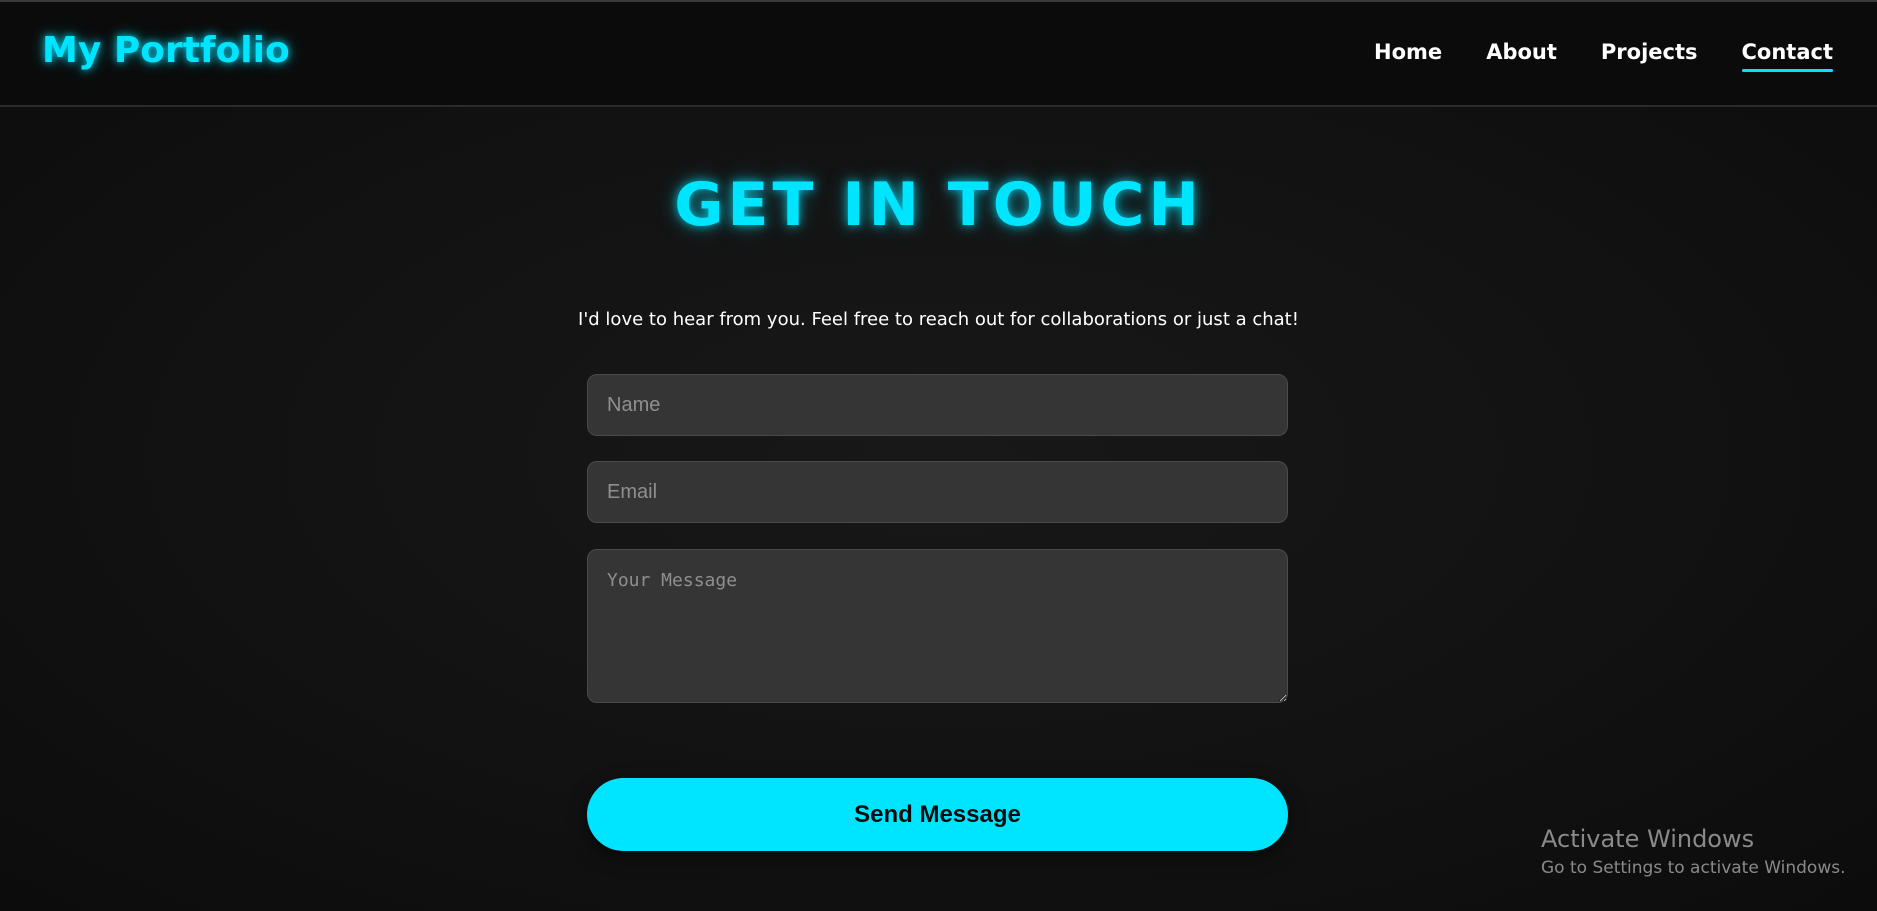 Image resolution: width=1877 pixels, height=911 pixels. What do you see at coordinates (1649, 55) in the screenshot?
I see `nav-link-projects: Projects` at bounding box center [1649, 55].